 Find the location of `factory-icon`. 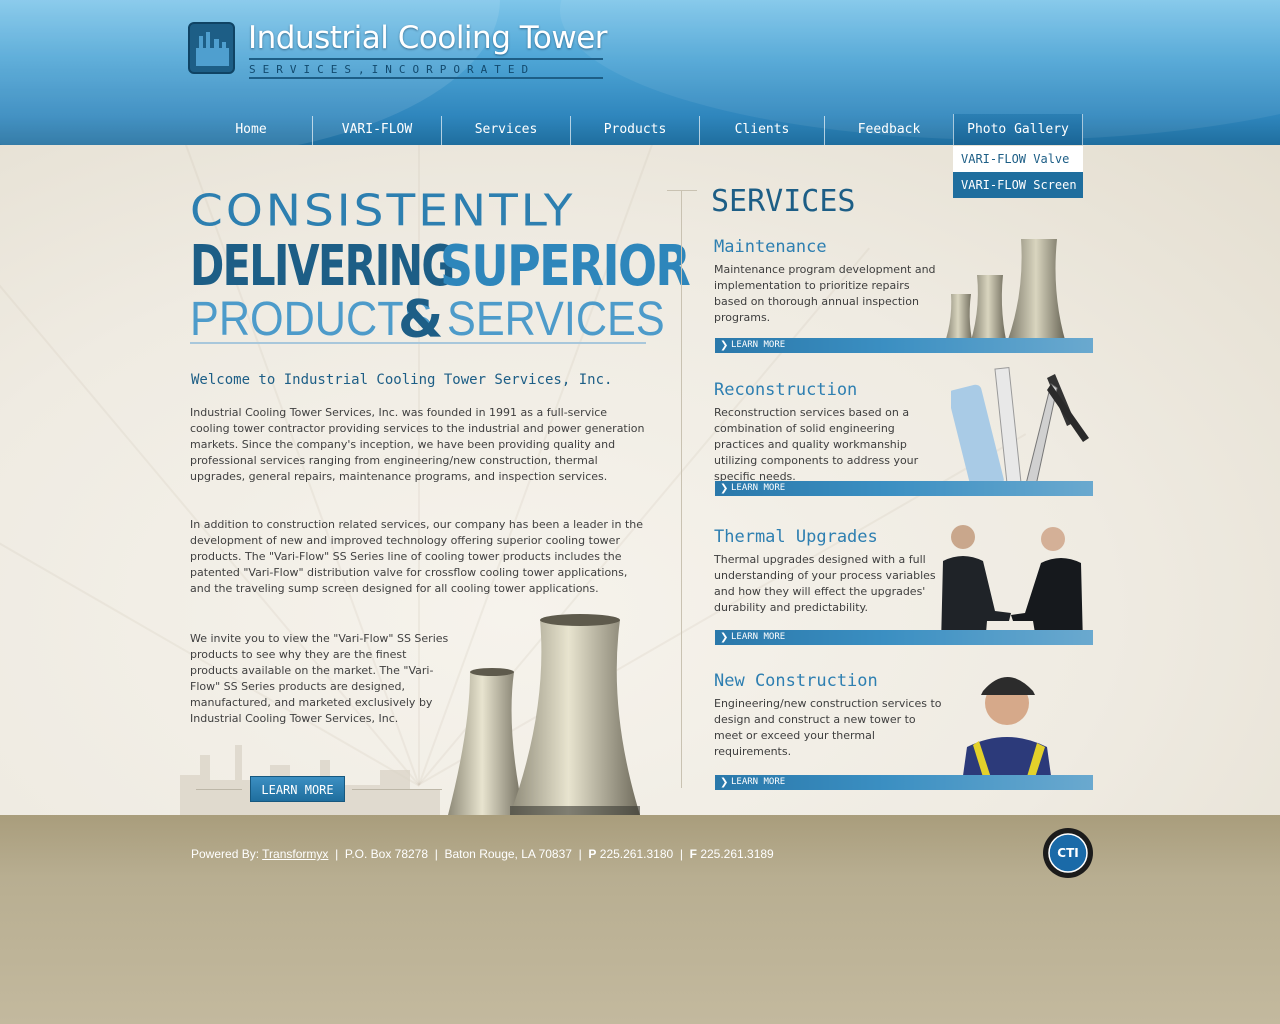

factory-icon is located at coordinates (211, 48).